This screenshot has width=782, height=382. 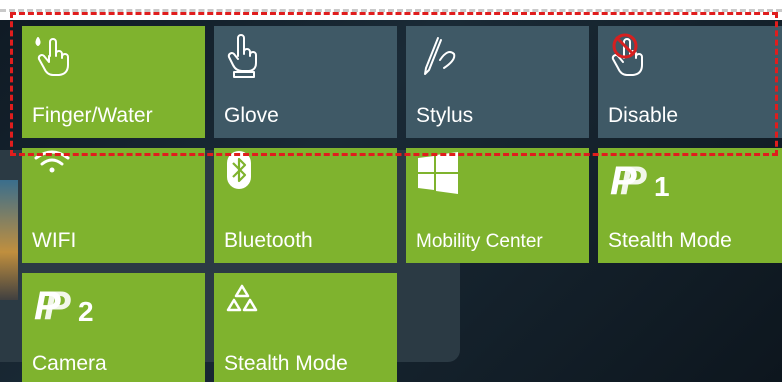 I want to click on stylus-icon, so click(x=436, y=55).